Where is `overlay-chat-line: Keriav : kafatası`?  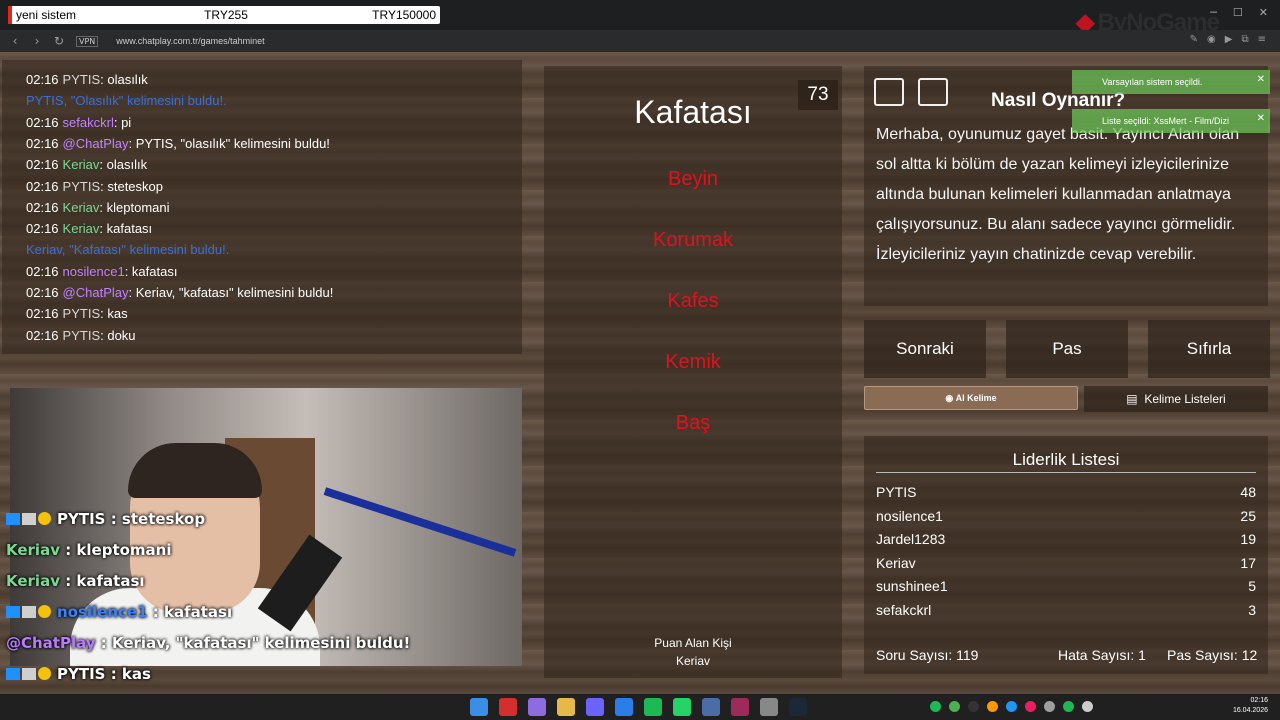
overlay-chat-line: Keriav : kafatası is located at coordinates (75, 581).